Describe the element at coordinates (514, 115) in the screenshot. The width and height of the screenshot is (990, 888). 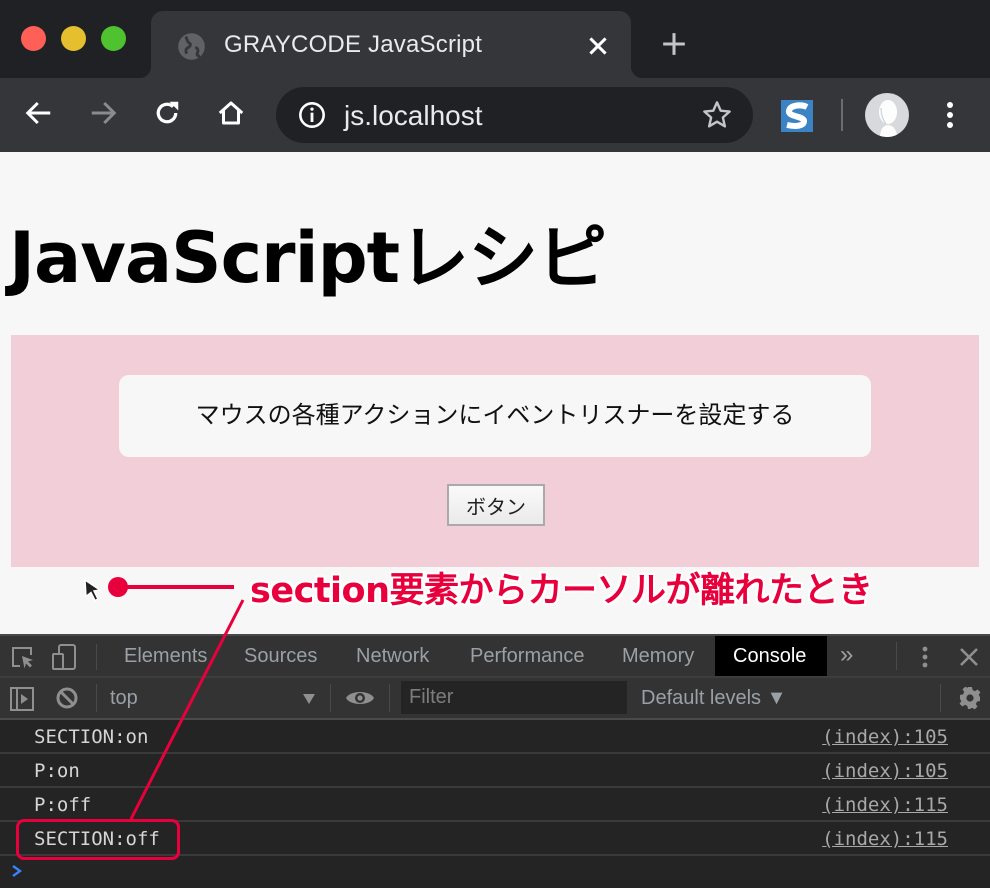
I see `address-bar: js.localhost` at that location.